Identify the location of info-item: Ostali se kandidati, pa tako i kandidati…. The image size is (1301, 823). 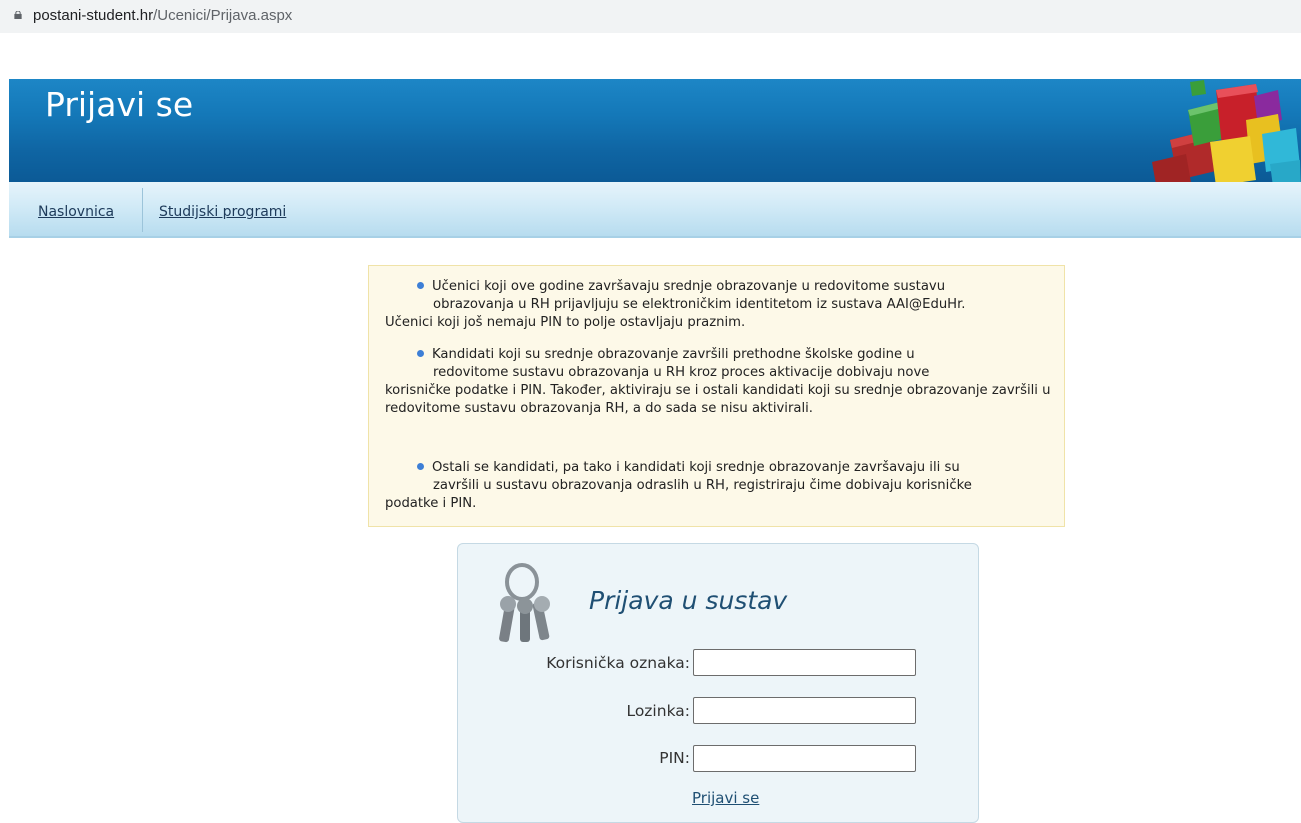
(720, 486).